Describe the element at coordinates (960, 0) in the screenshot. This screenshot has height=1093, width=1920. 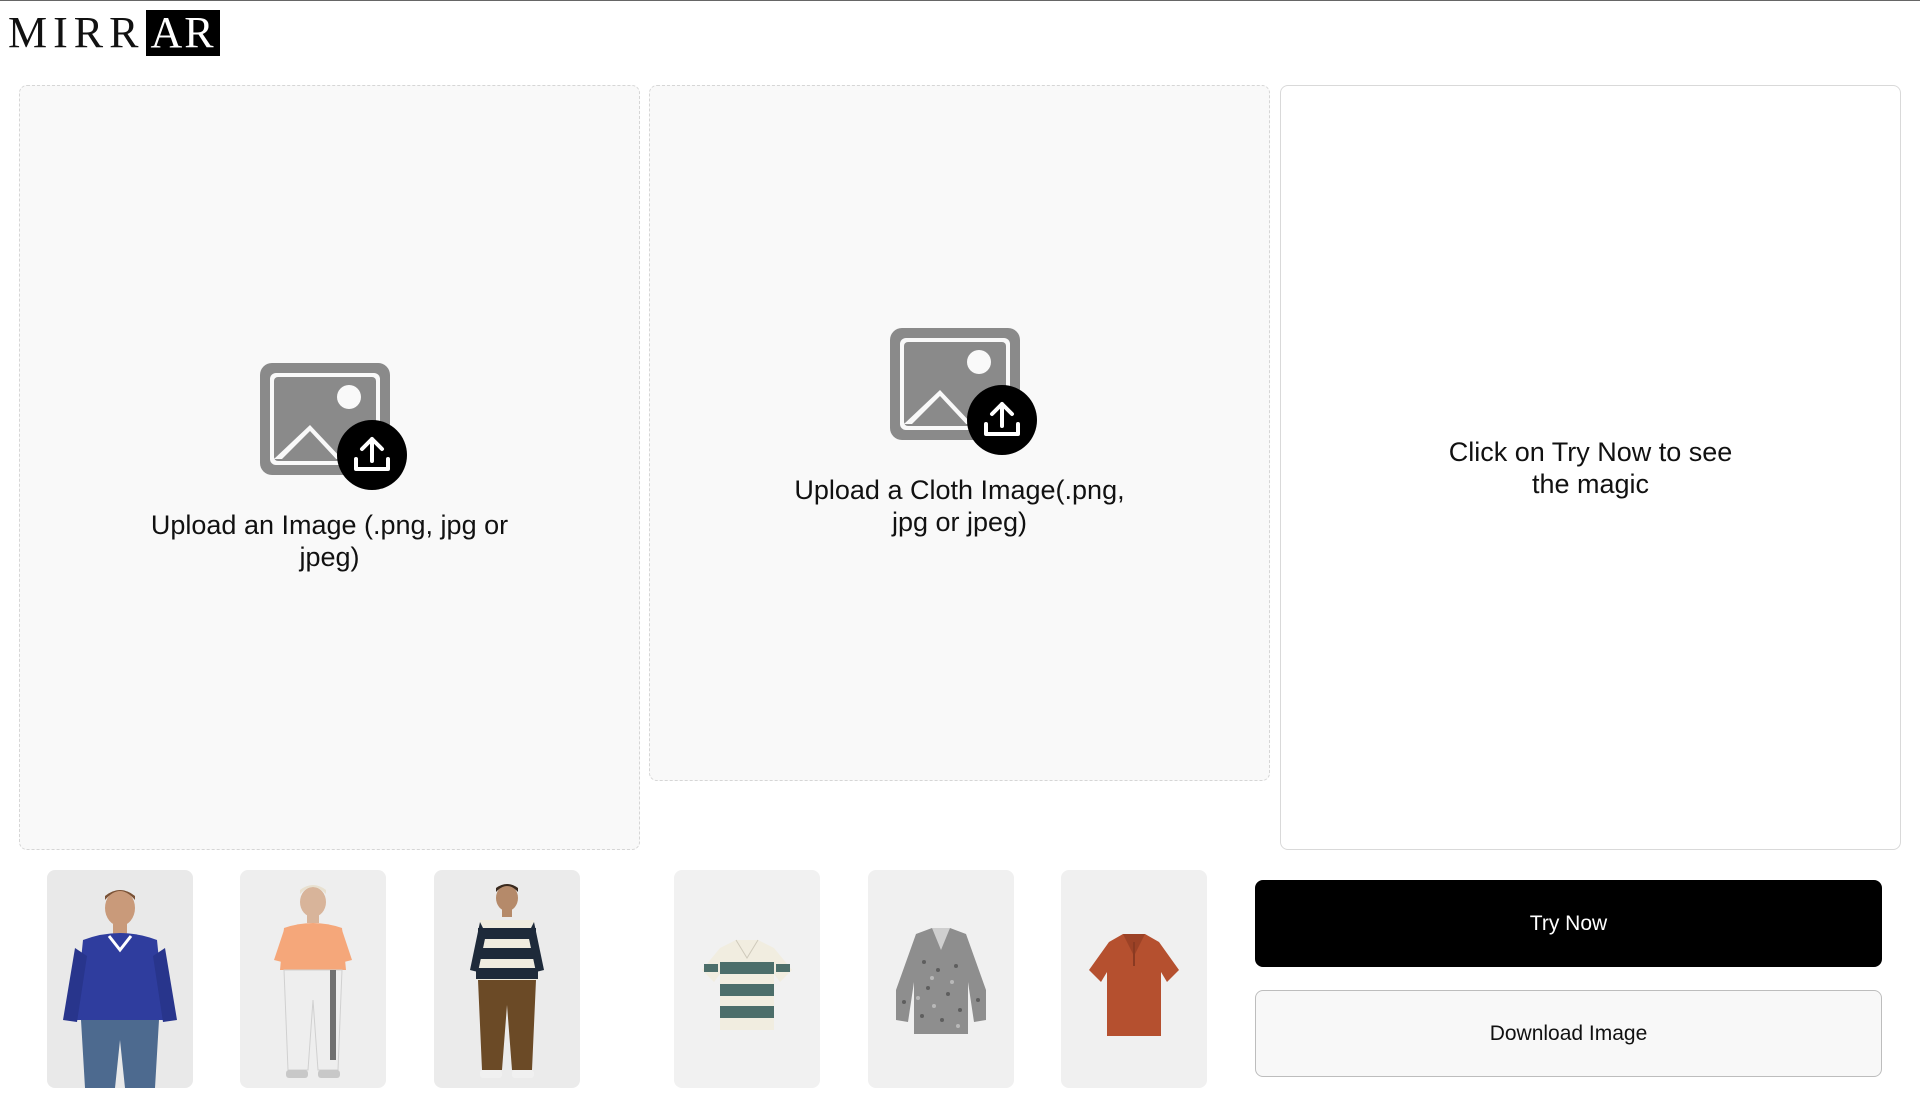
I see `top-border` at that location.